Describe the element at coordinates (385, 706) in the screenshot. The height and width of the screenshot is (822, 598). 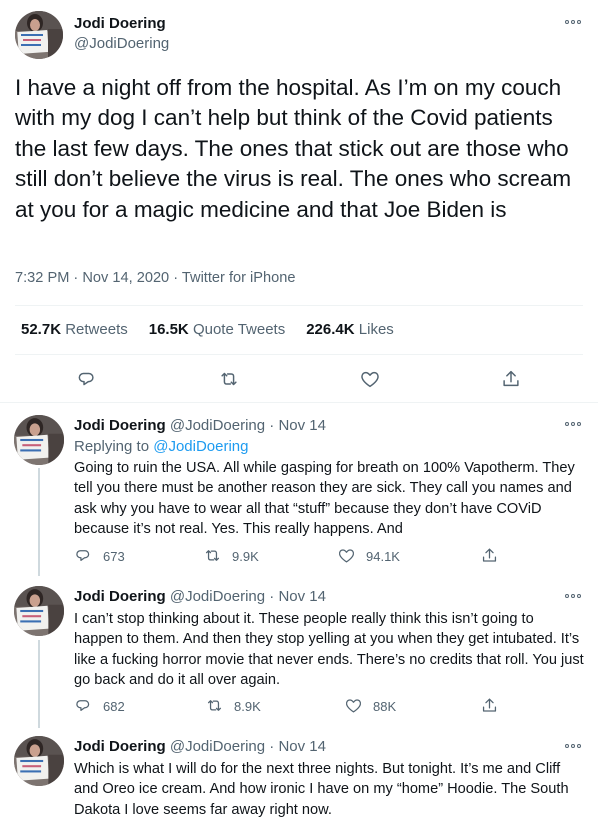
I see `like-count: 88K` at that location.